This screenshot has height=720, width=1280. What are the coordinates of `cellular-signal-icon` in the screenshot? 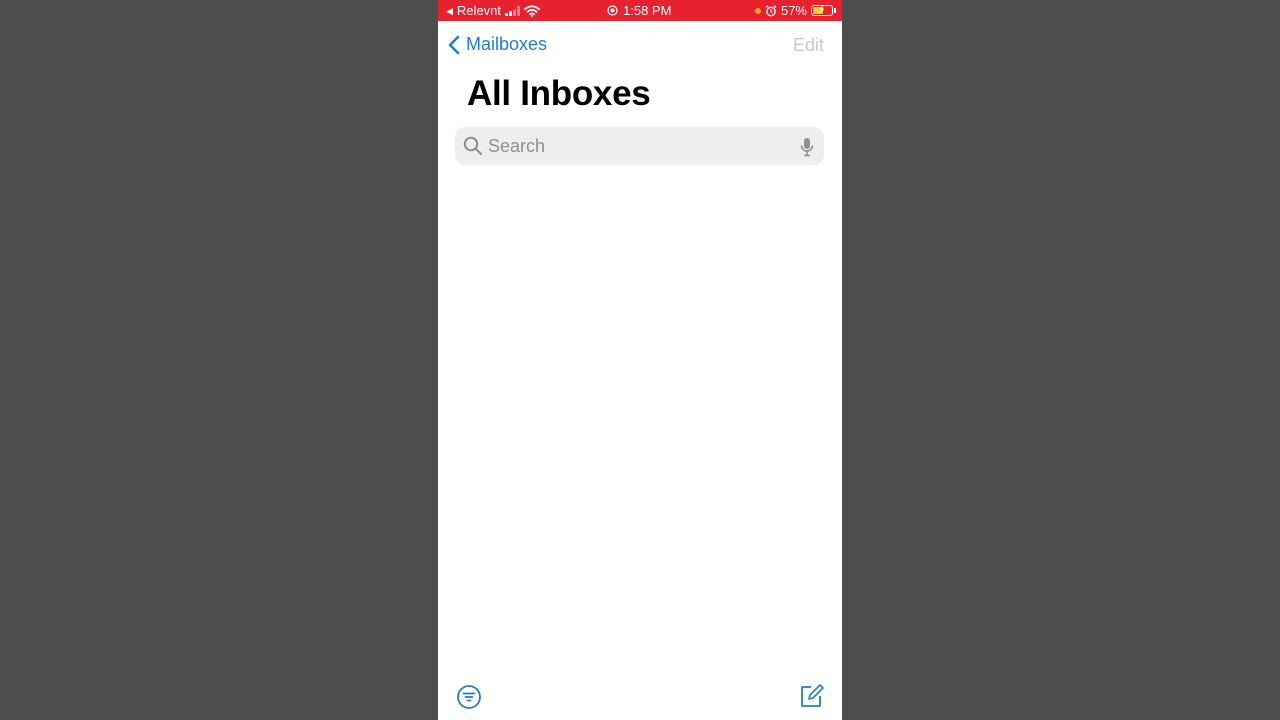 It's located at (512, 10).